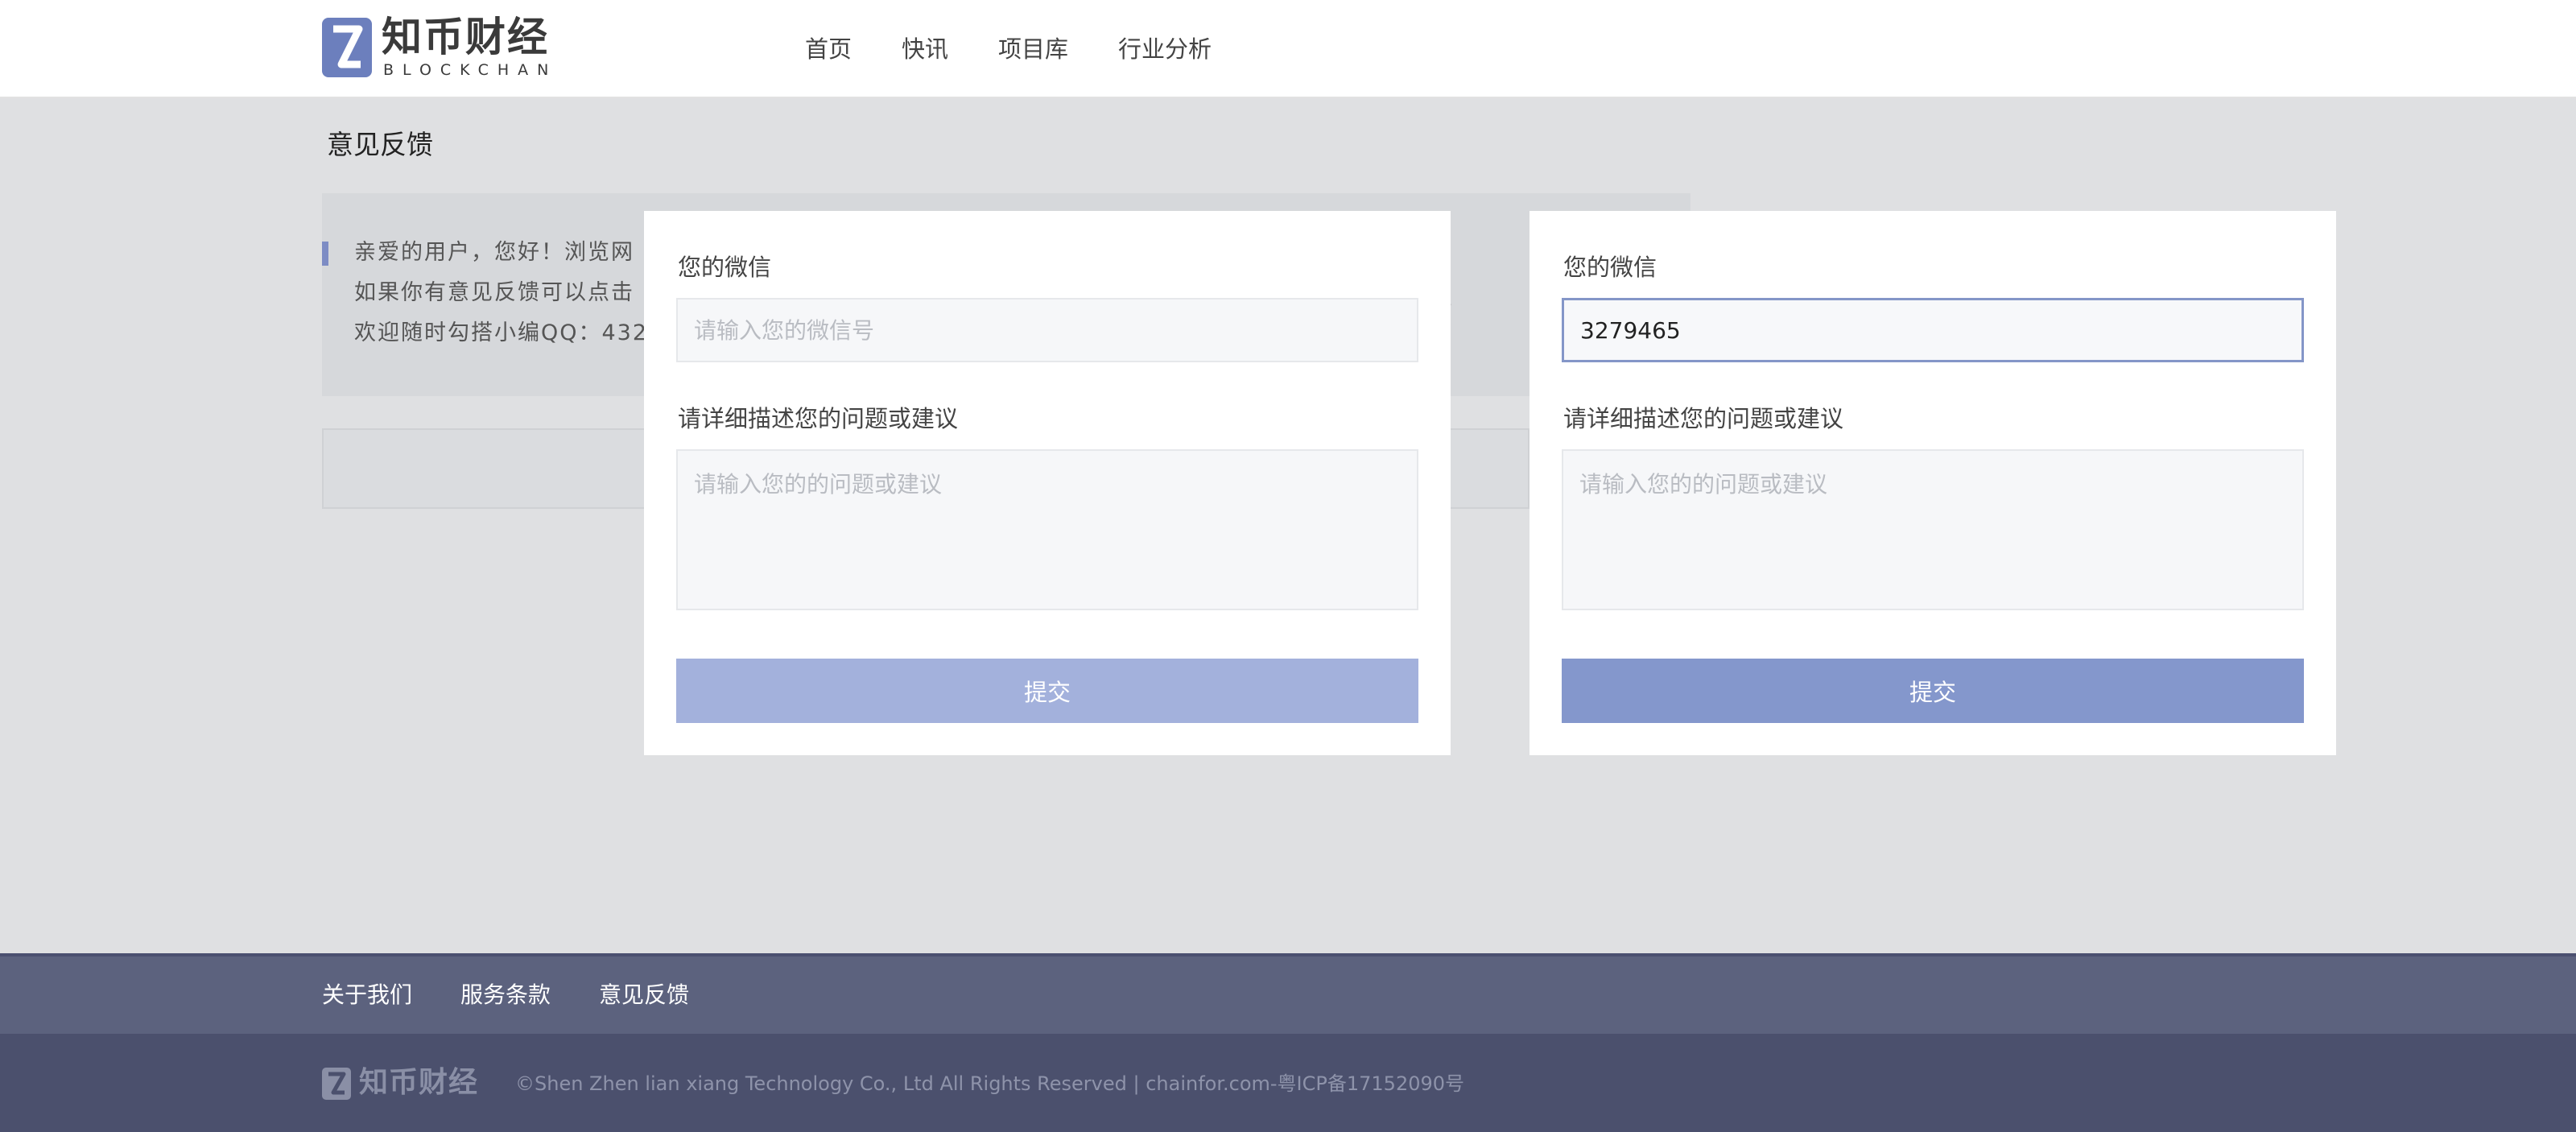 This screenshot has width=2576, height=1132. Describe the element at coordinates (347, 47) in the screenshot. I see `logo-mark-icon` at that location.